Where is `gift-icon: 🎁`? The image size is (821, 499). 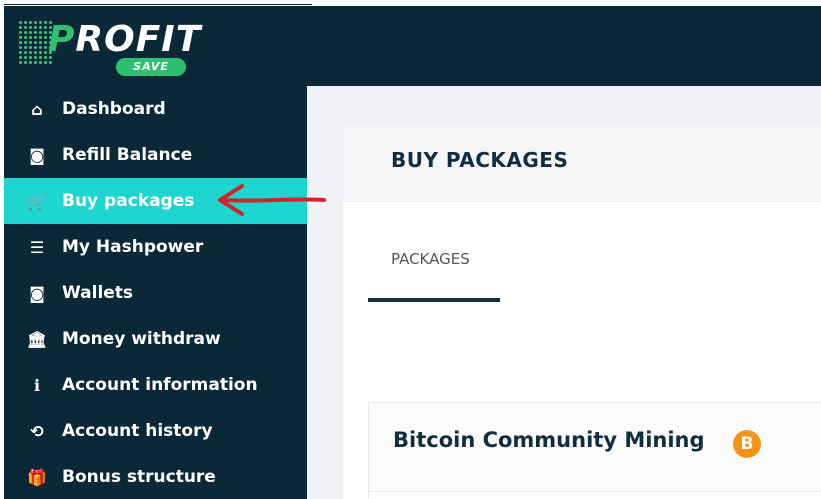 gift-icon: 🎁 is located at coordinates (37, 477).